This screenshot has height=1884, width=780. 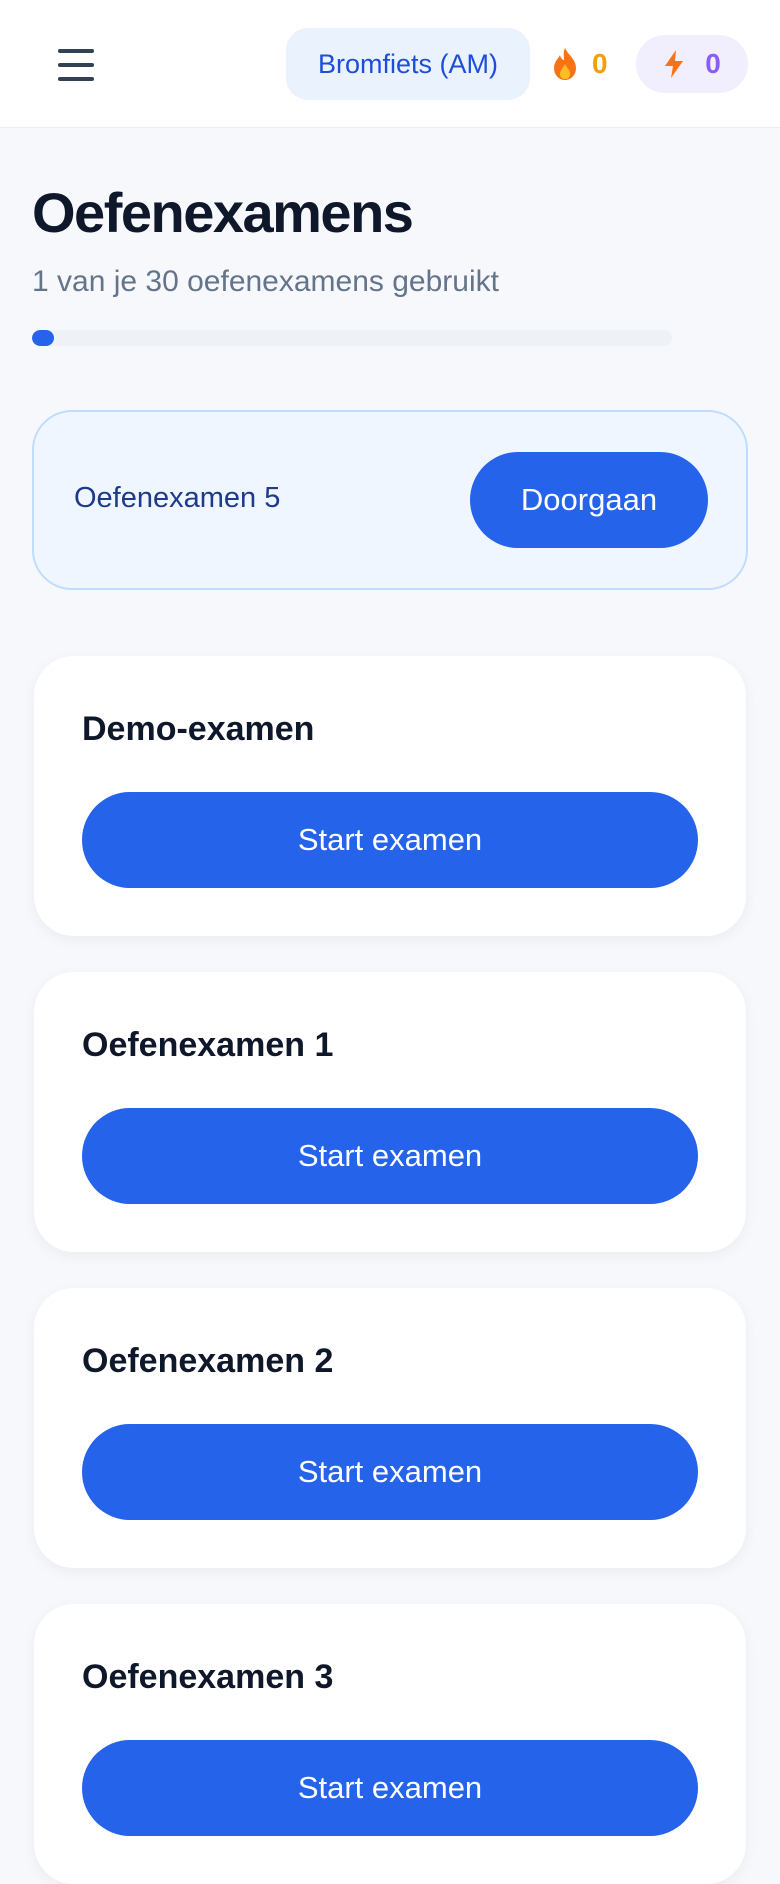 What do you see at coordinates (692, 64) in the screenshot?
I see `xp-counter: 0` at bounding box center [692, 64].